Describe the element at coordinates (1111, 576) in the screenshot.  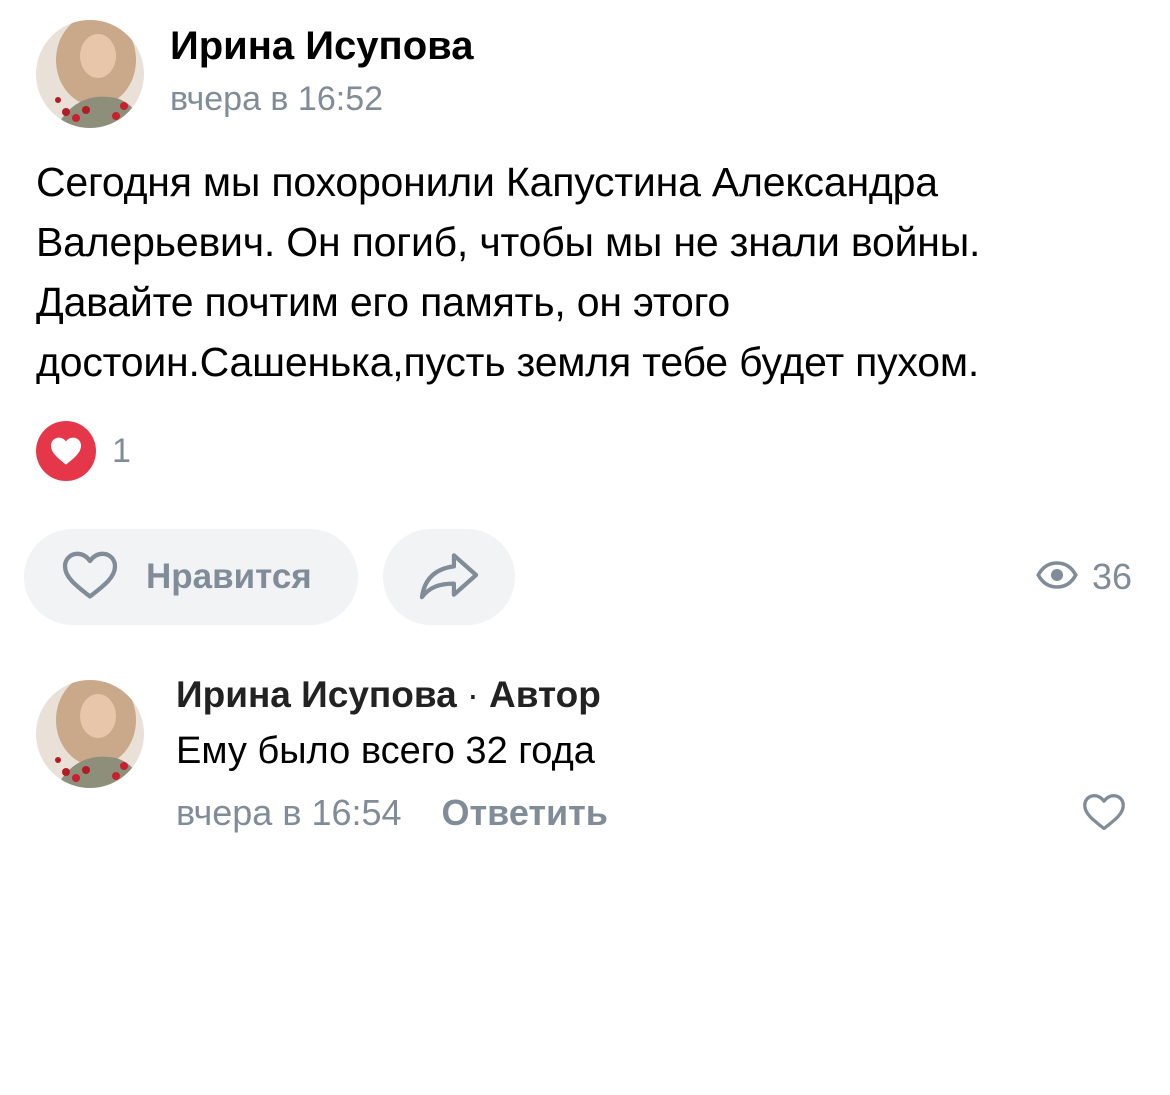
I see `views-count: 36` at that location.